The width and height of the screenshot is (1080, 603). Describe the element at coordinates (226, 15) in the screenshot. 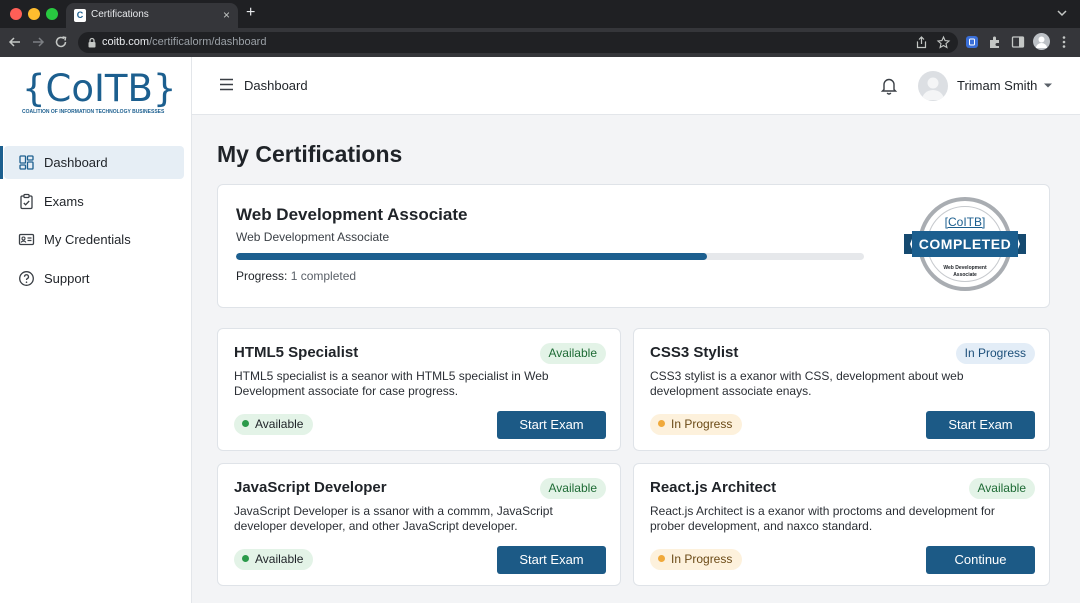

I see `tab-close-icon: ×` at that location.